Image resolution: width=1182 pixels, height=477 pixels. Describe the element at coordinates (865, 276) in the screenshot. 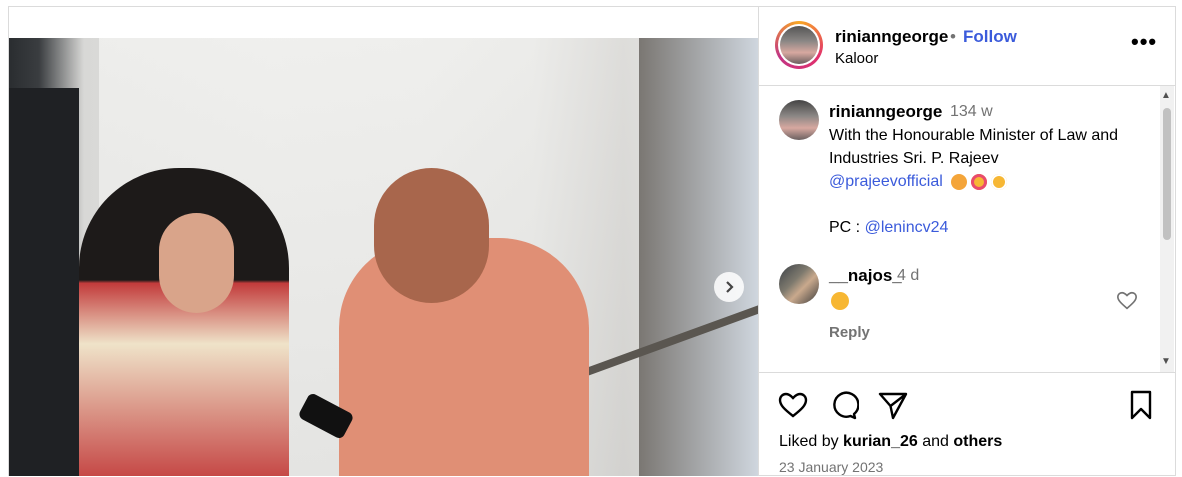

I see `comment-username: __najos_` at that location.